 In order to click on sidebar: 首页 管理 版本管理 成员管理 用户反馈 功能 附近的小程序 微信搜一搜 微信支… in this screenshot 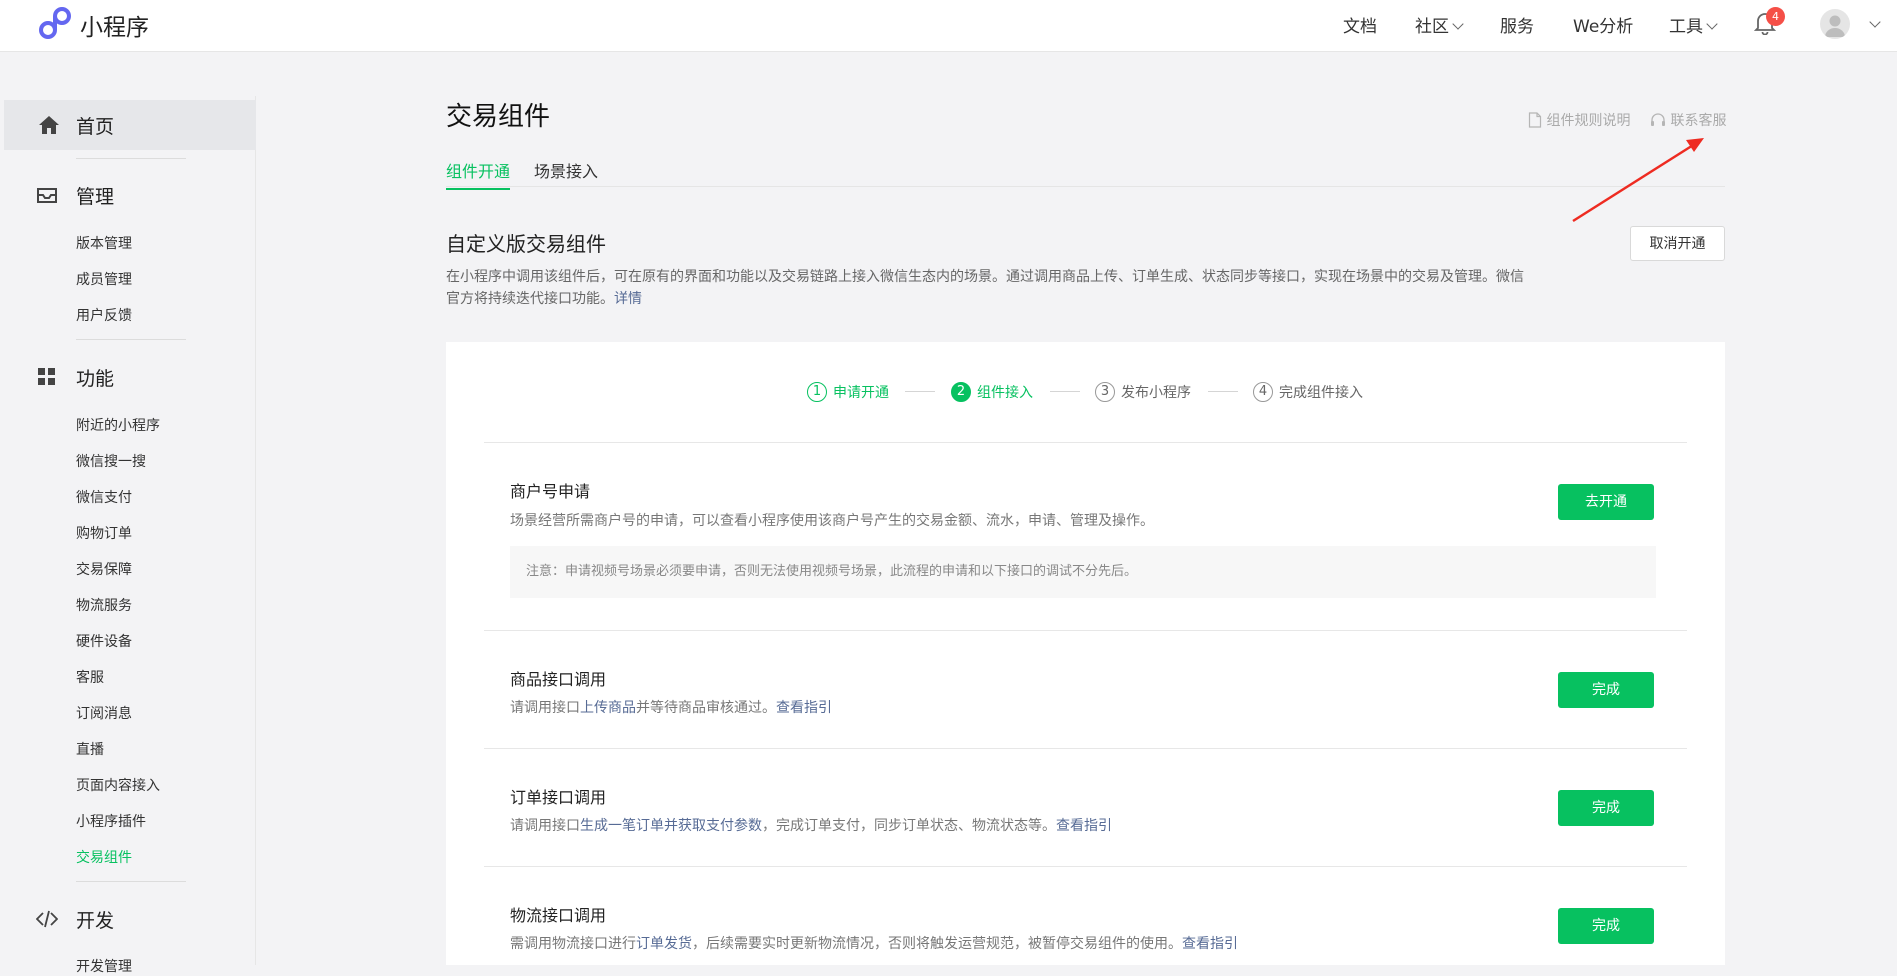, I will do `click(128, 535)`.